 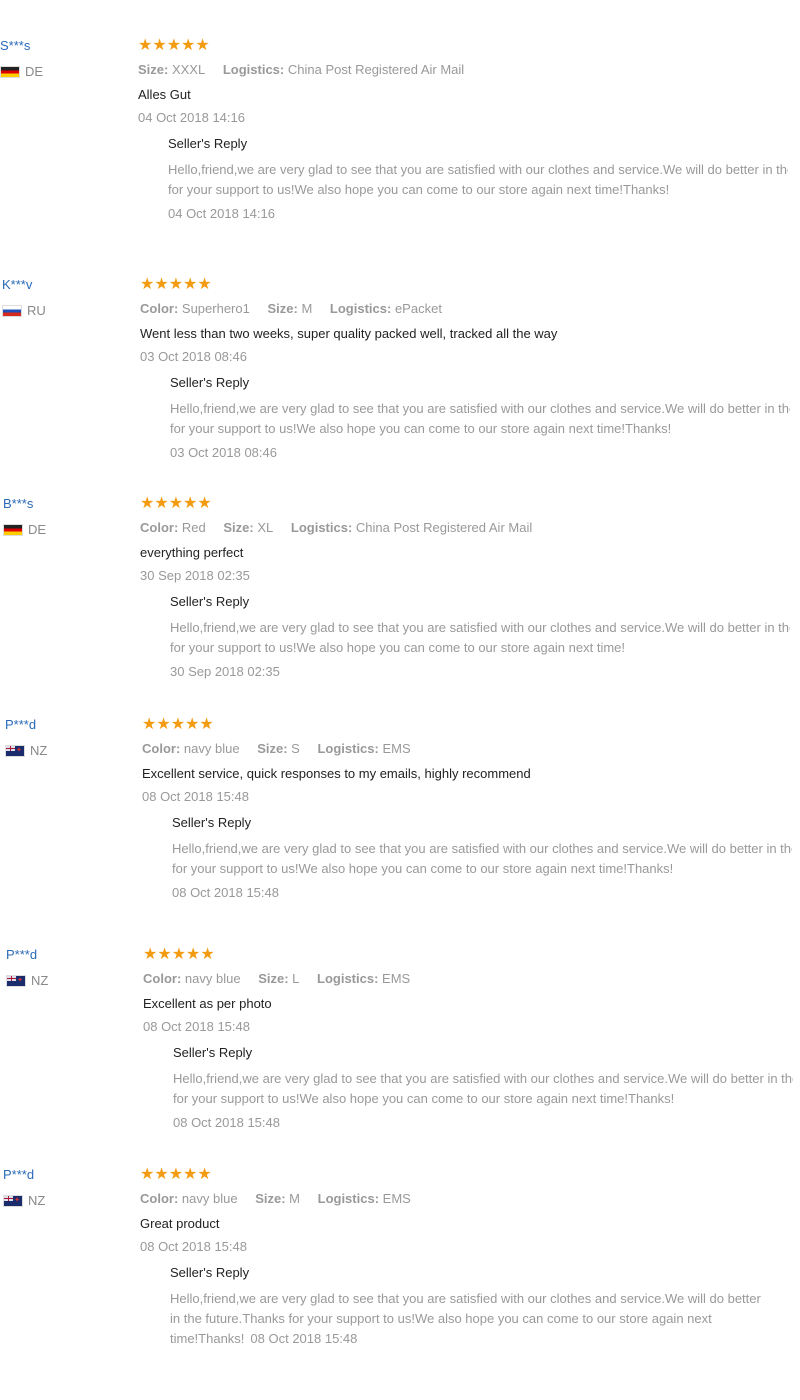 What do you see at coordinates (195, 575) in the screenshot?
I see `review-date: 30 Sep 2018 02:35` at bounding box center [195, 575].